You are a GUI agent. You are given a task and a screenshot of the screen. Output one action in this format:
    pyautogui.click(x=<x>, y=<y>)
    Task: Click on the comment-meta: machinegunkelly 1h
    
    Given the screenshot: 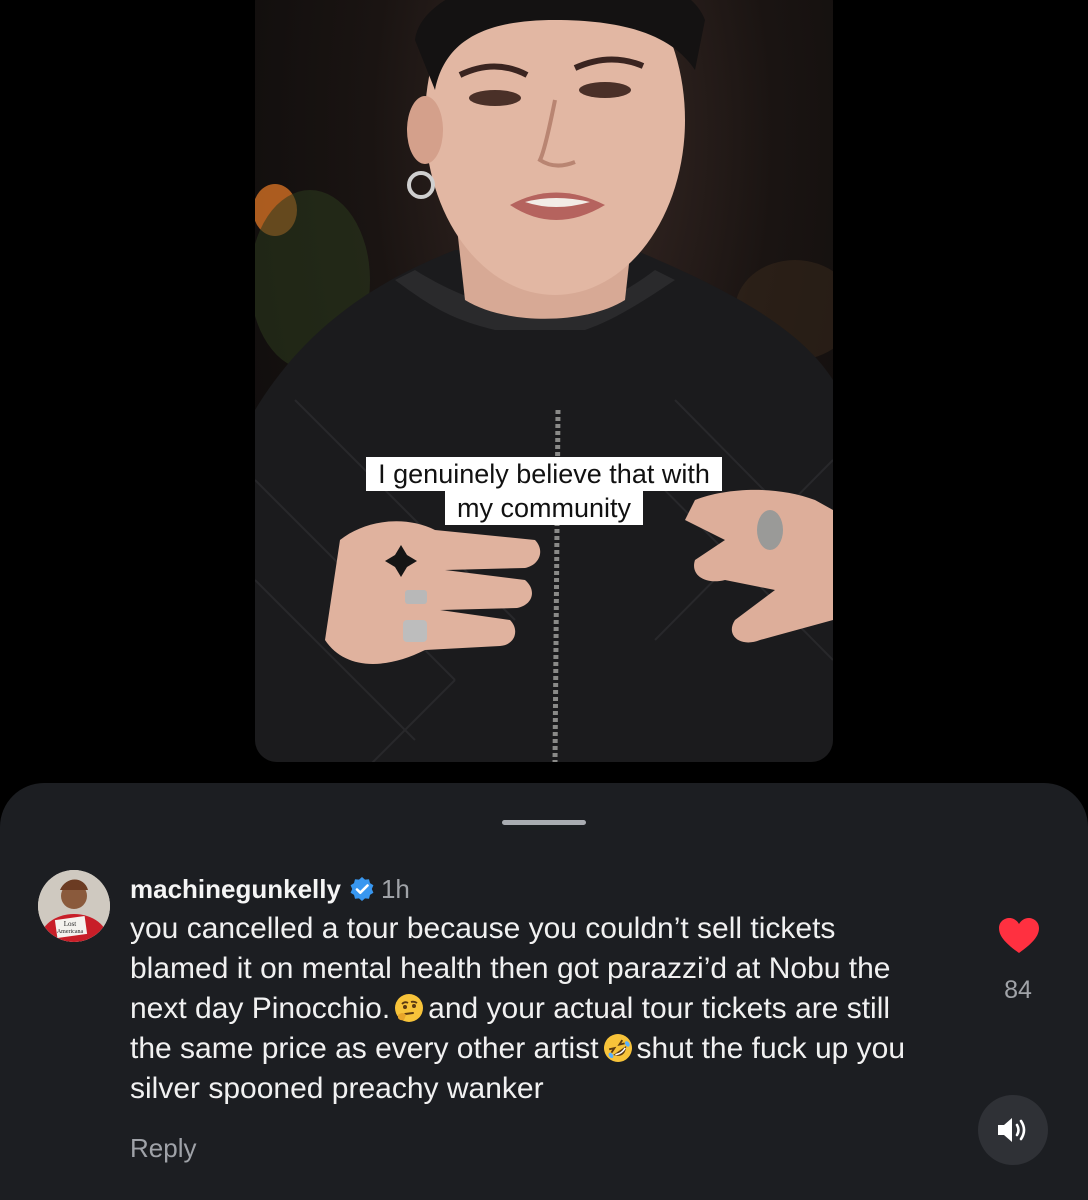 What is the action you would take?
    pyautogui.click(x=545, y=889)
    